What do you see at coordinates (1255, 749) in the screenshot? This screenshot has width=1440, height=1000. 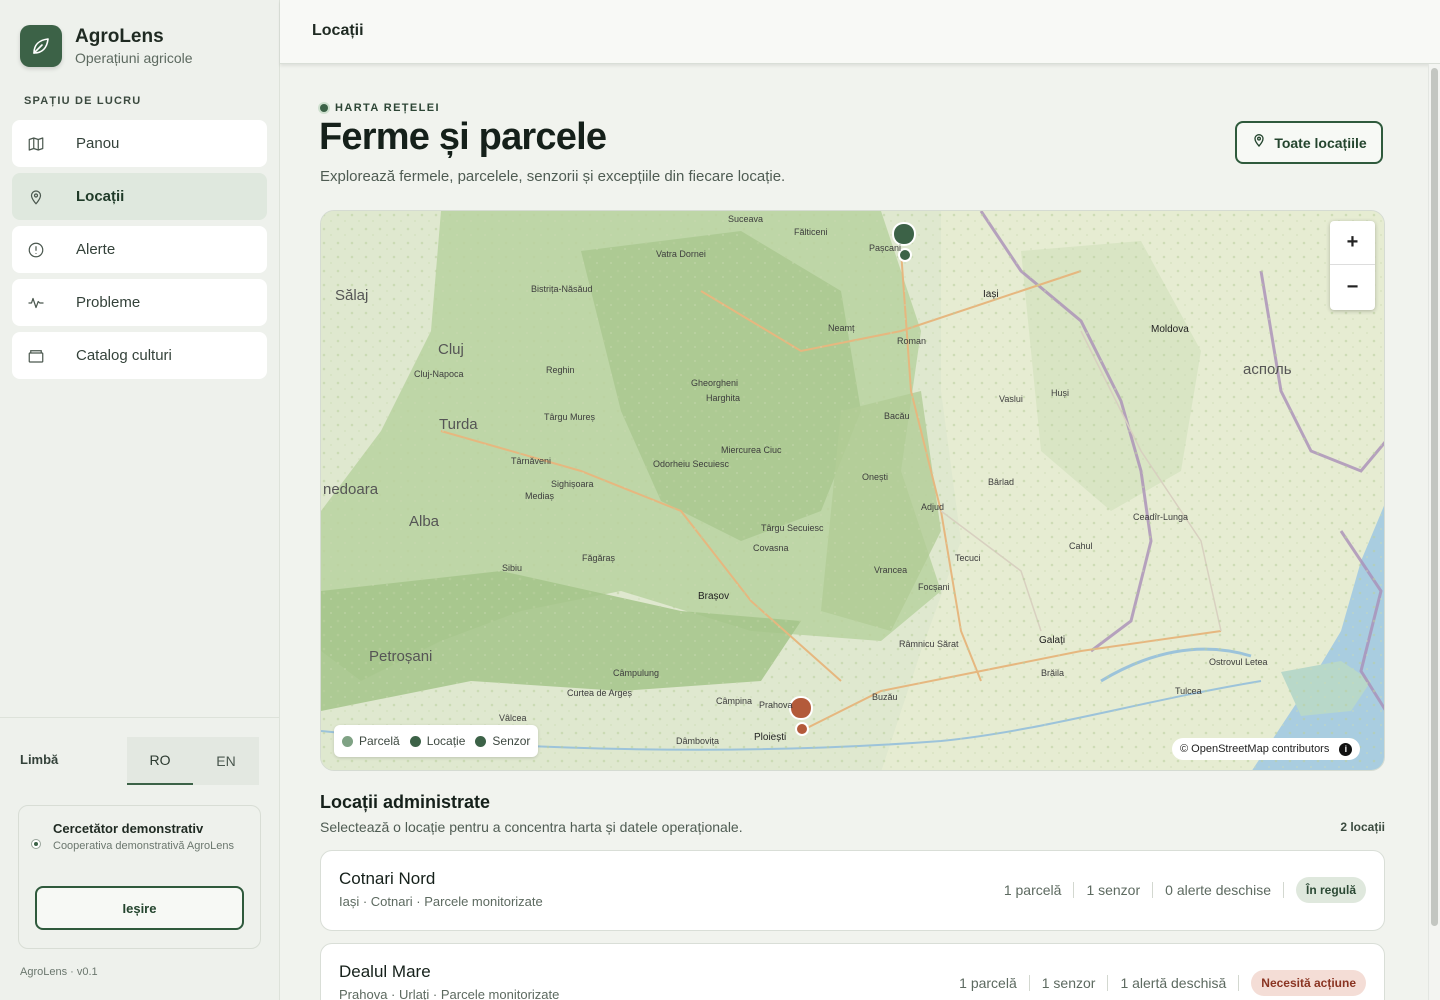 I see `attribution-text: © OpenStreetMap contributors` at bounding box center [1255, 749].